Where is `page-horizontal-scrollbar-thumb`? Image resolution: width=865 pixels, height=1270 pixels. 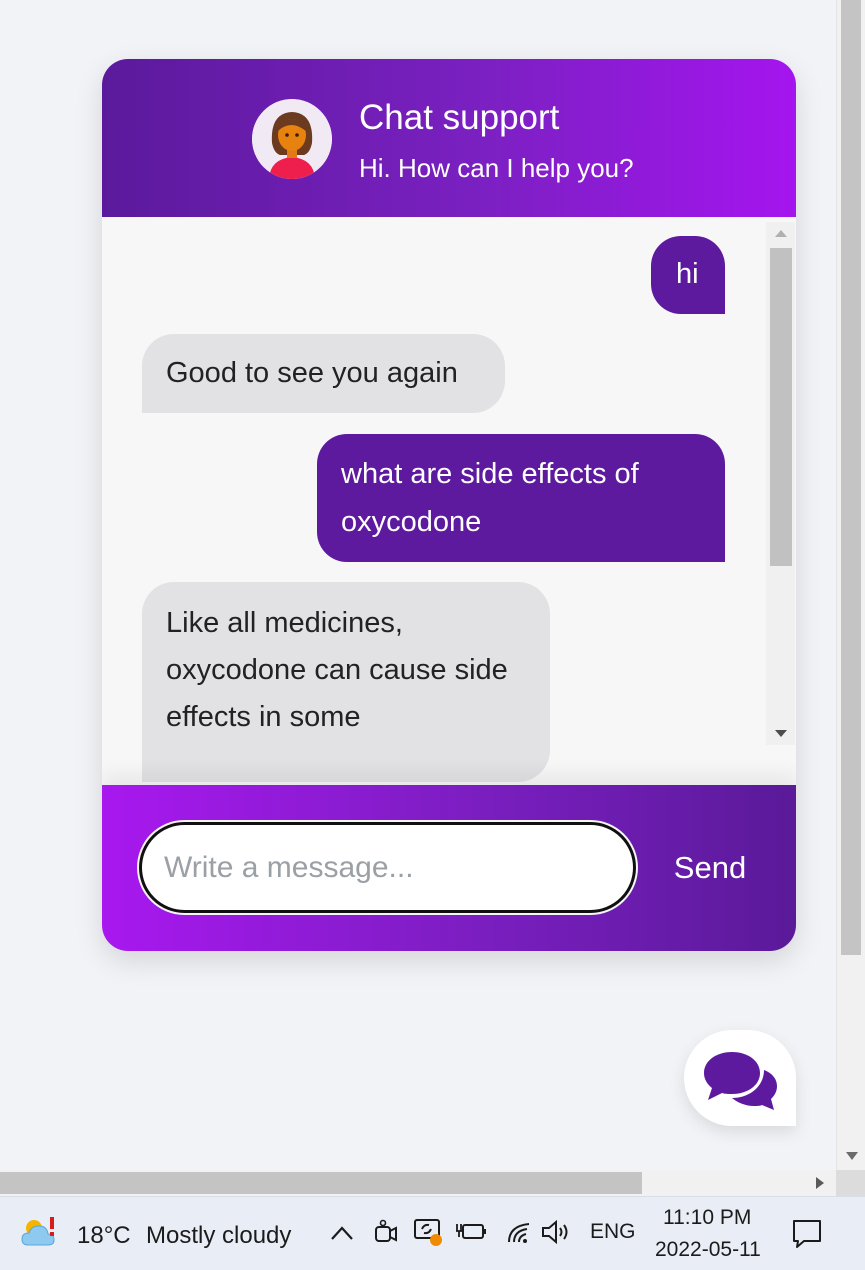 page-horizontal-scrollbar-thumb is located at coordinates (321, 1183).